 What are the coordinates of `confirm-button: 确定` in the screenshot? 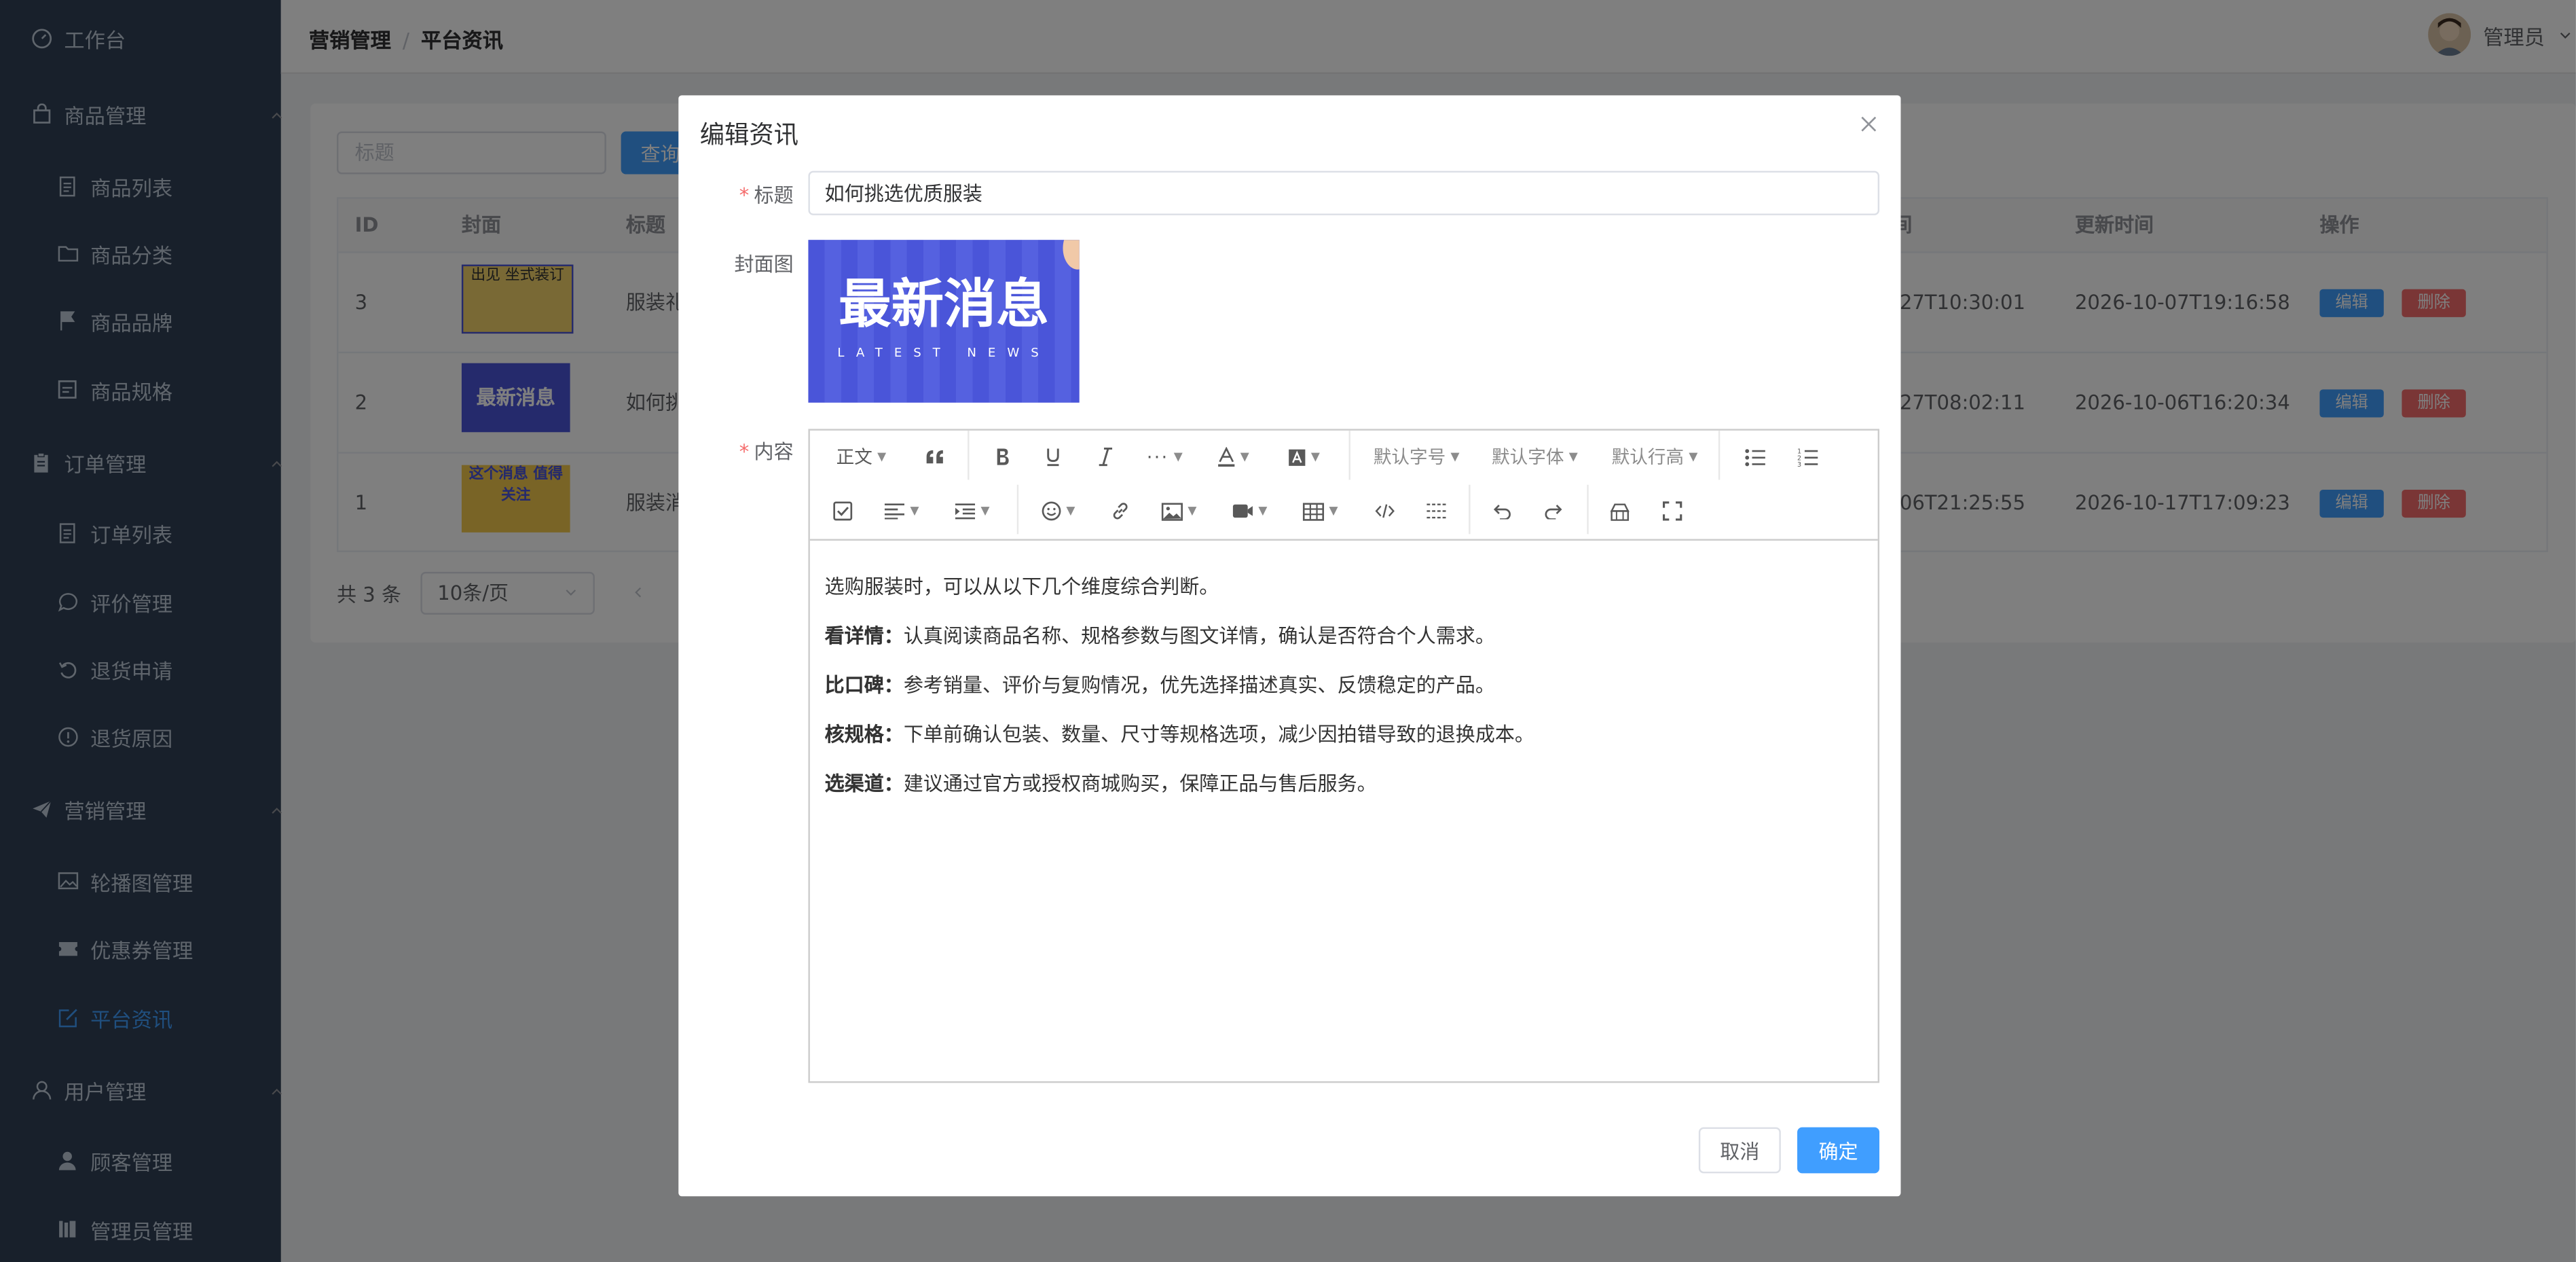 It's located at (1838, 1150).